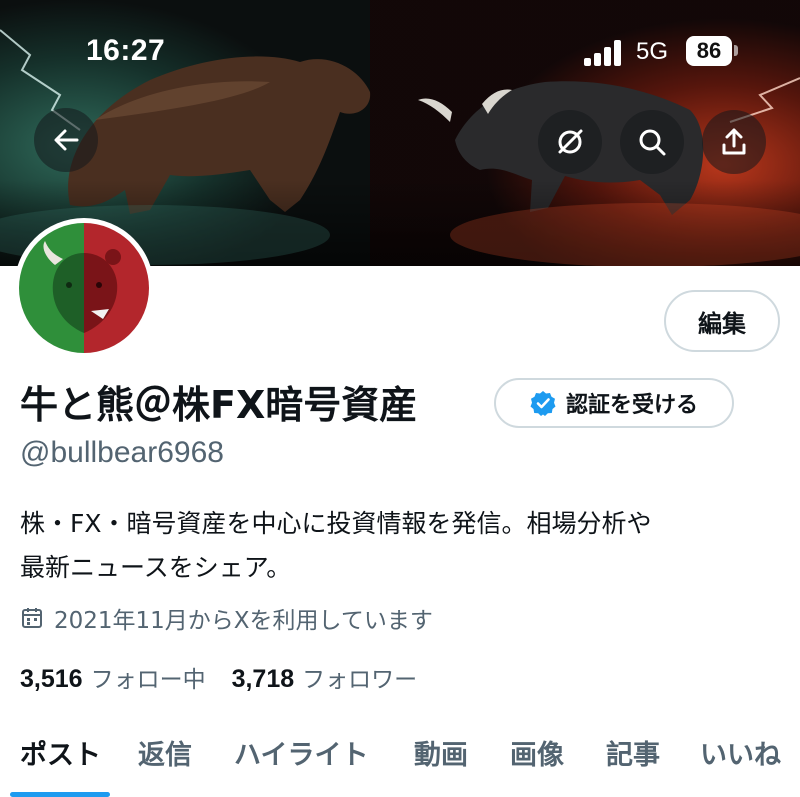 This screenshot has width=800, height=797. I want to click on grok-button, so click(570, 142).